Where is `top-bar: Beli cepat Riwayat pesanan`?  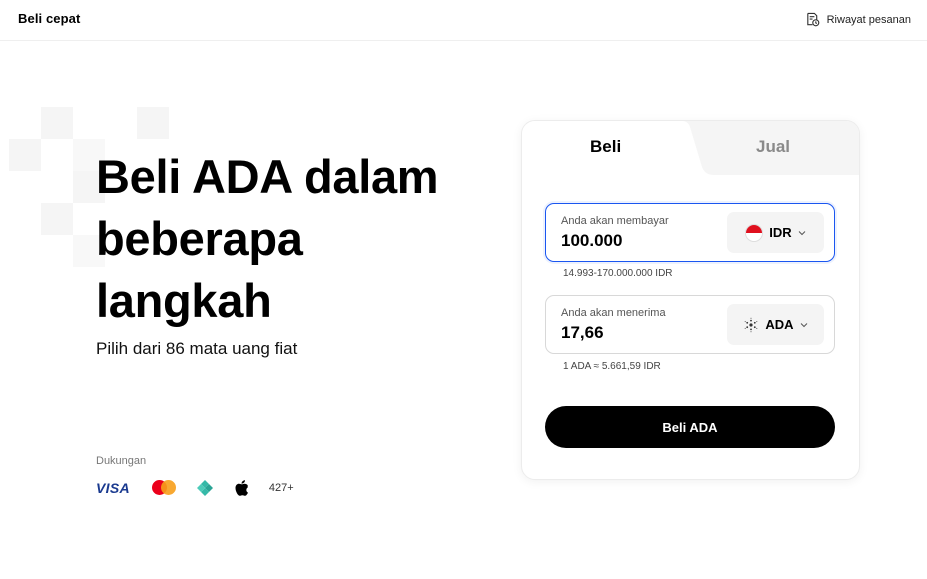
top-bar: Beli cepat Riwayat pesanan is located at coordinates (463, 20).